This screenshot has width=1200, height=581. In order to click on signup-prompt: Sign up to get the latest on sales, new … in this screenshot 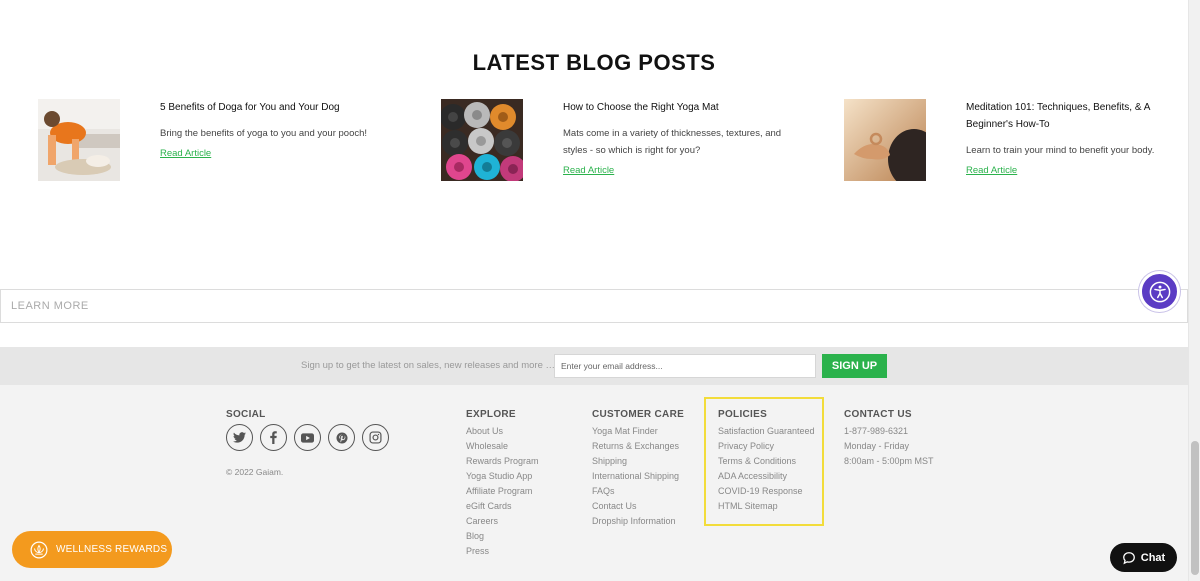, I will do `click(428, 365)`.